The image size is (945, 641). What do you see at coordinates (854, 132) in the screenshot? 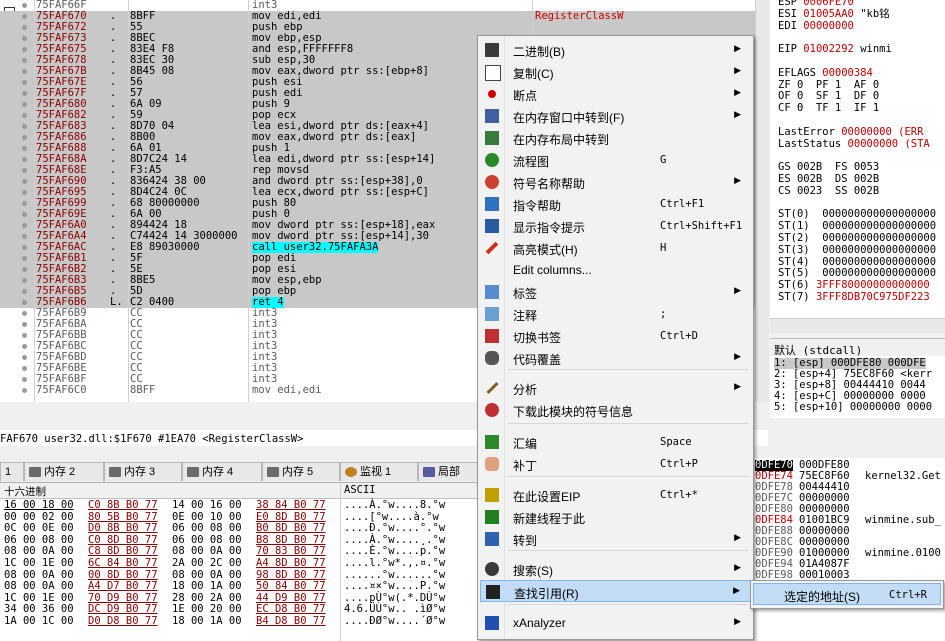
I see `register-line: LastError 00000000 (ERR` at bounding box center [854, 132].